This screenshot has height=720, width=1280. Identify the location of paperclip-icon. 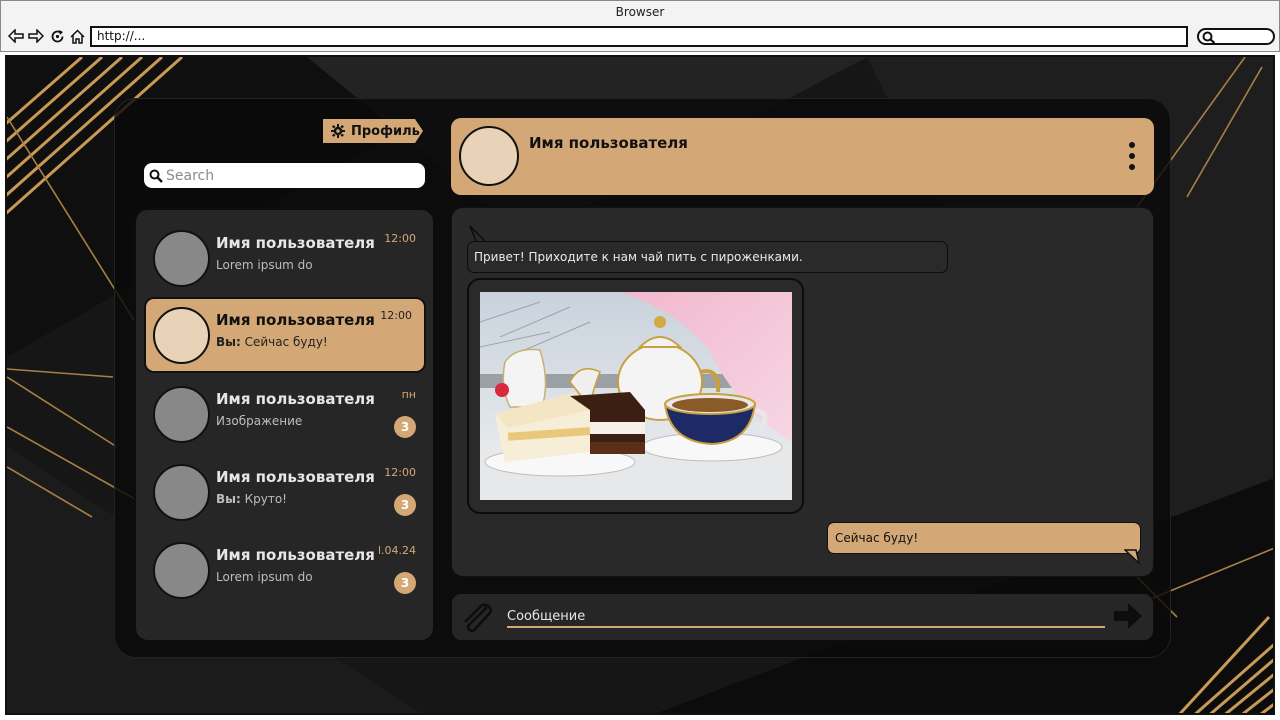
(477, 618).